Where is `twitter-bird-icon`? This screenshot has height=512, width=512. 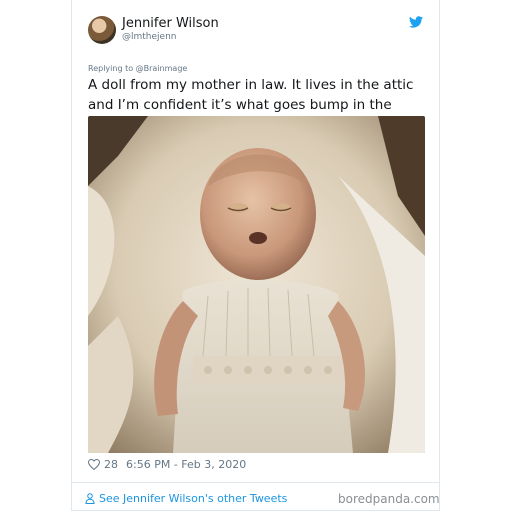 twitter-bird-icon is located at coordinates (416, 22).